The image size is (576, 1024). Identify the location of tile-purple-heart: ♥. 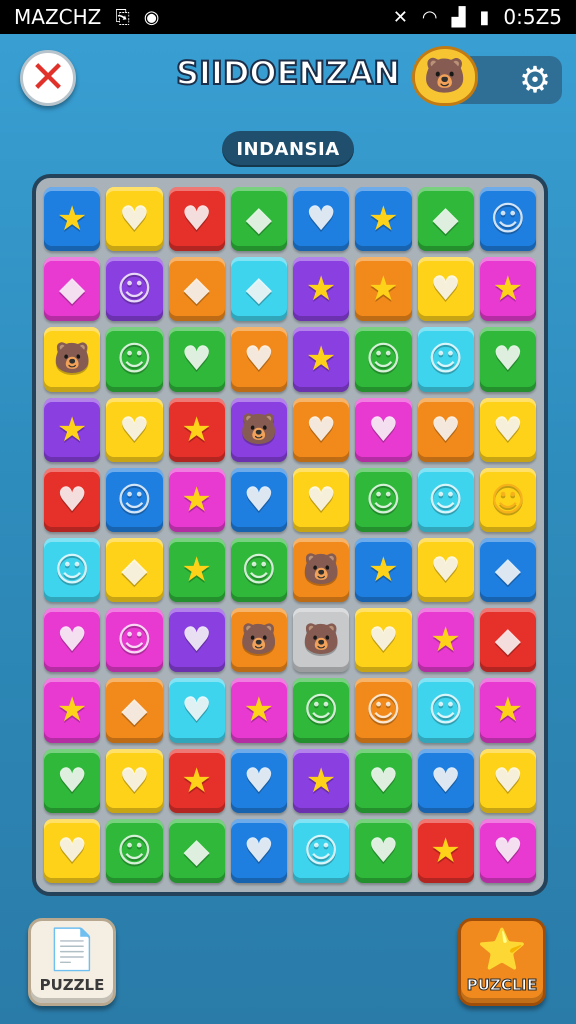
(196, 640).